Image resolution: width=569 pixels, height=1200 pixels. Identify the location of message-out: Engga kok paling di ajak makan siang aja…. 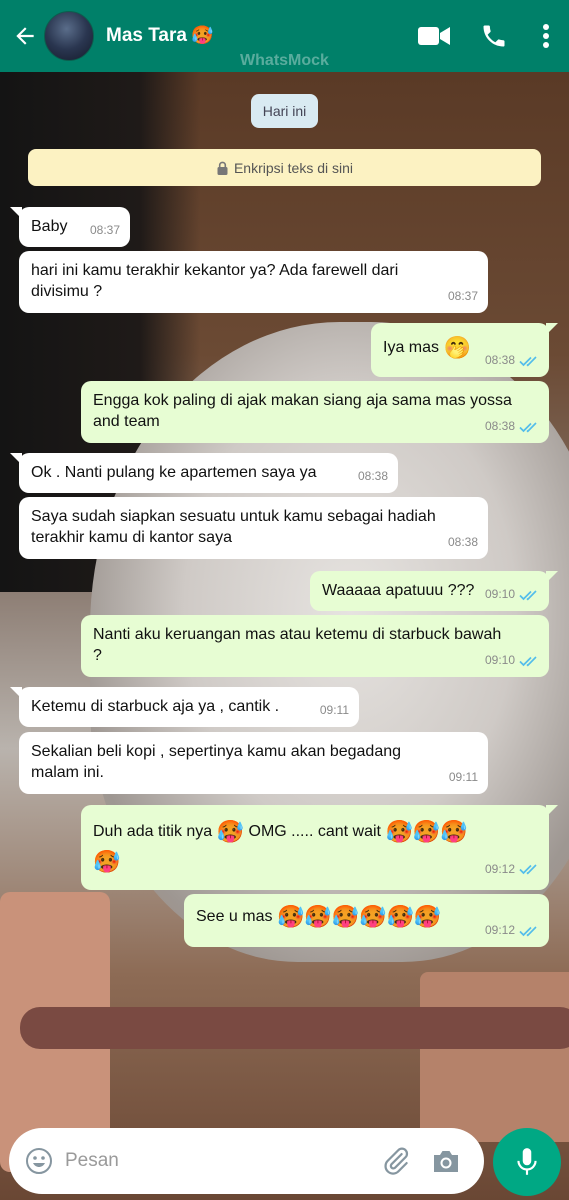
(315, 412).